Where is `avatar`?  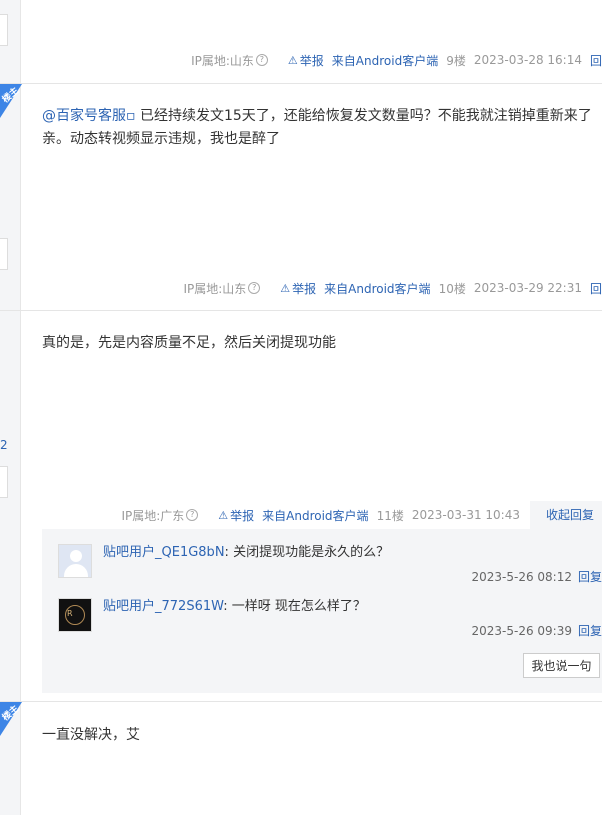
avatar is located at coordinates (75, 561).